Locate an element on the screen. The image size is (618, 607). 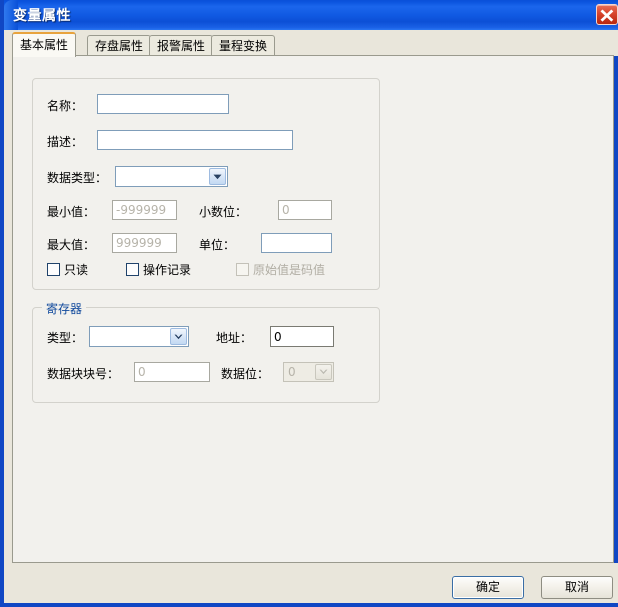
unit-input is located at coordinates (296, 243).